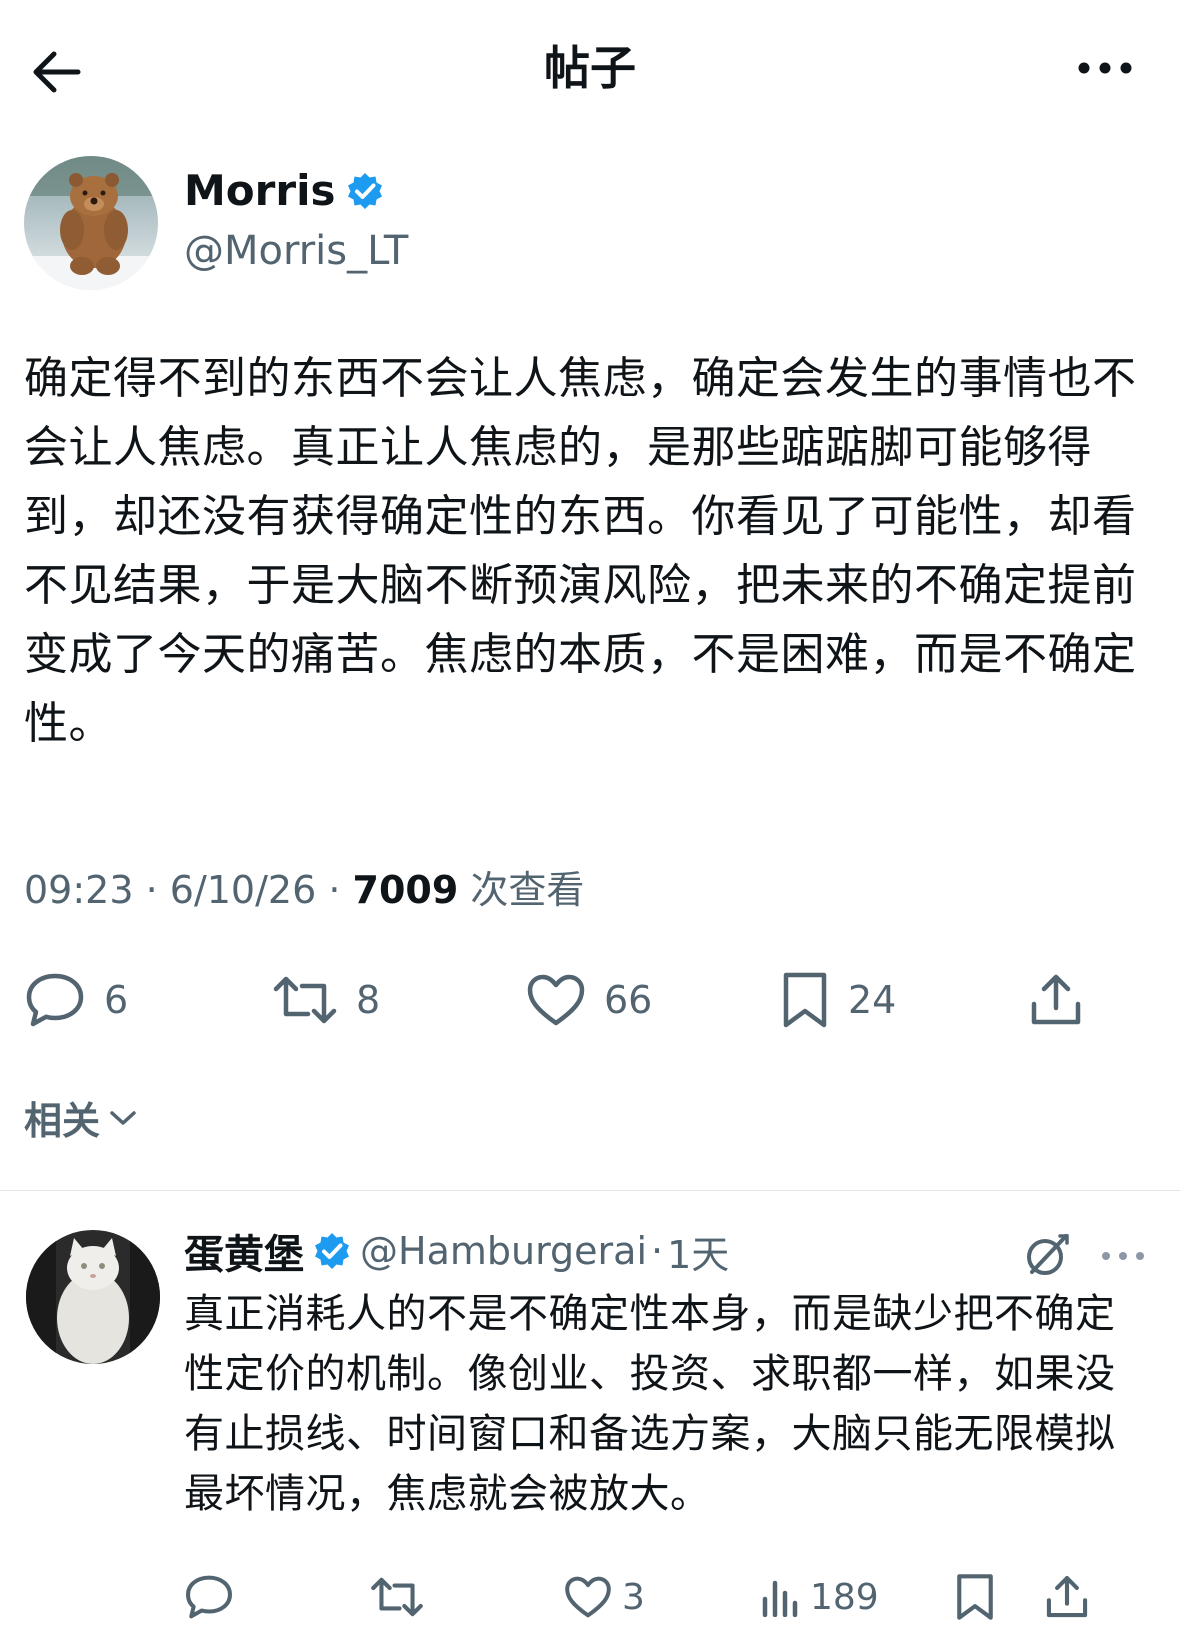  Describe the element at coordinates (116, 1000) in the screenshot. I see `reply-count: 6` at that location.